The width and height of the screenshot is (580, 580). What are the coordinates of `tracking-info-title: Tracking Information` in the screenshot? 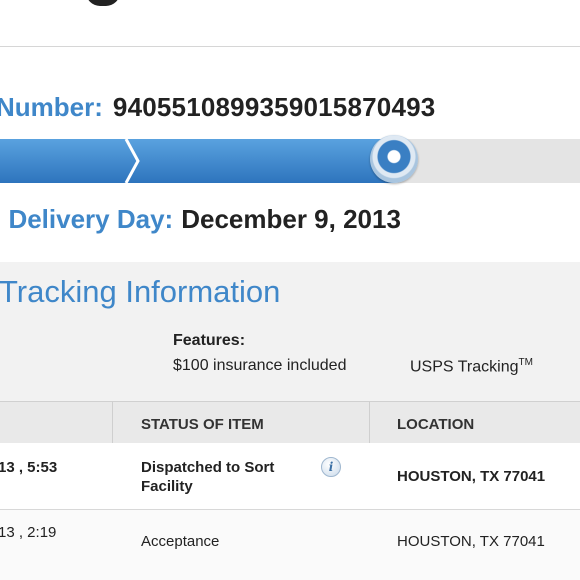 It's located at (140, 291).